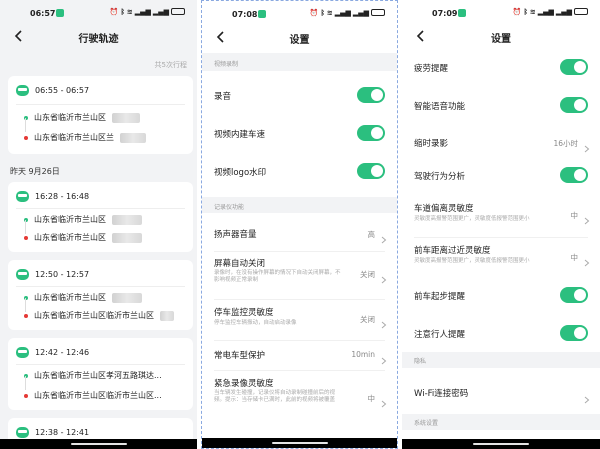  Describe the element at coordinates (262, 14) in the screenshot. I see `app-notification-icon` at that location.